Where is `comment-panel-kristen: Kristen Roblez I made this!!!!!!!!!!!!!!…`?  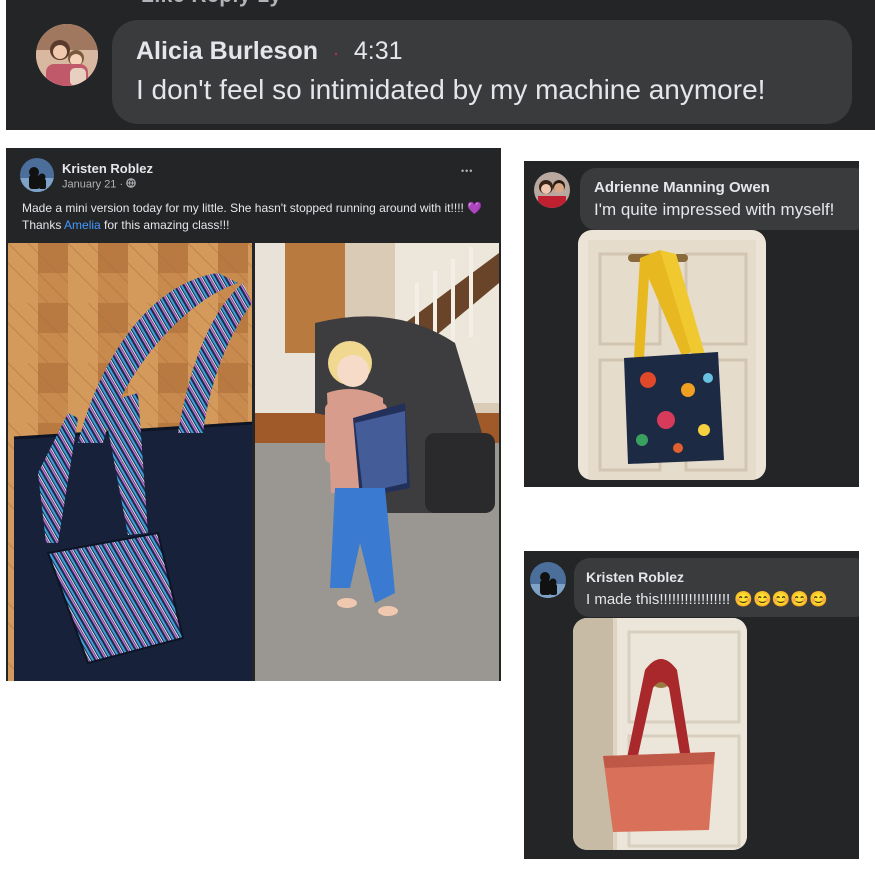
comment-panel-kristen: Kristen Roblez I made this!!!!!!!!!!!!!!… is located at coordinates (691, 705).